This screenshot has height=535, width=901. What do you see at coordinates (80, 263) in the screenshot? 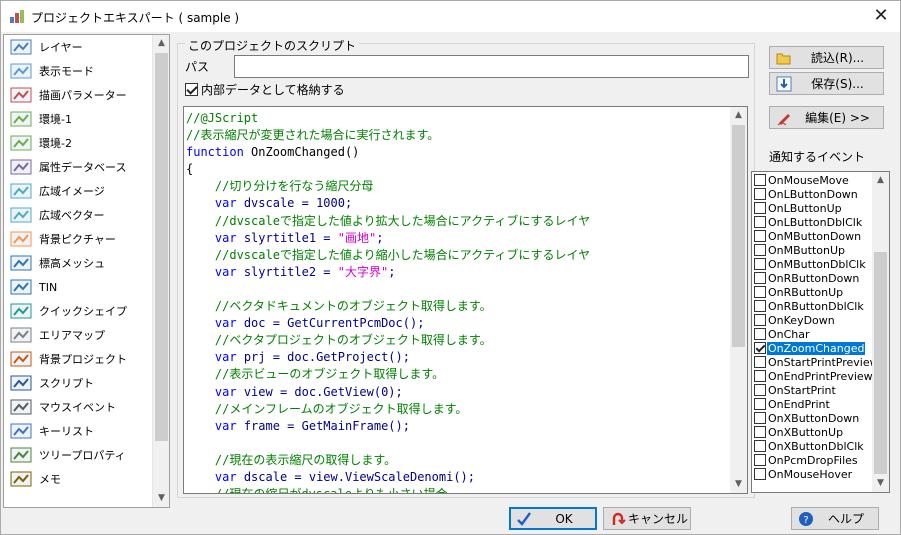
I see `category-item: 標高メッシュ` at bounding box center [80, 263].